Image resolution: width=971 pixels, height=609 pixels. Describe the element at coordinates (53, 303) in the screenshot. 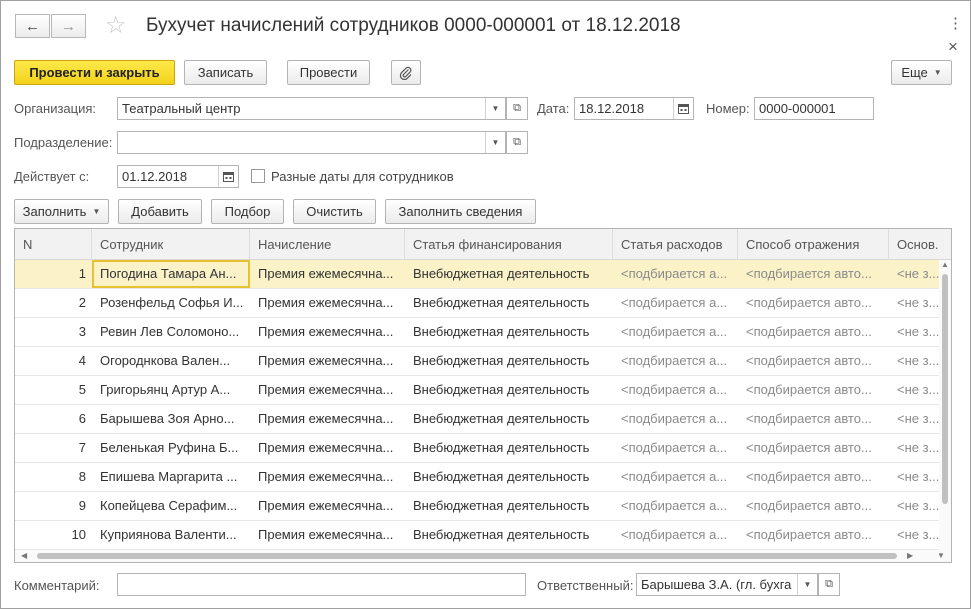

I see `row-number: 2` at that location.